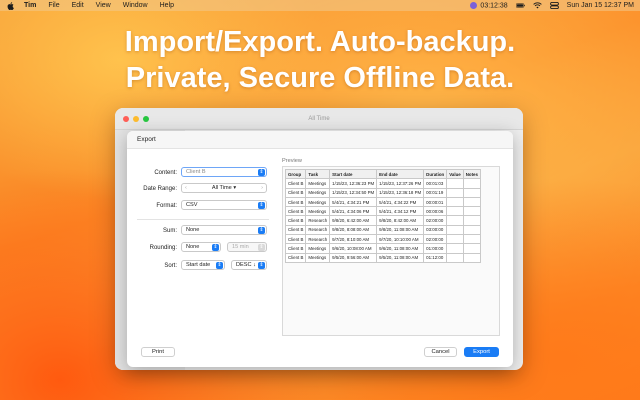 Image resolution: width=640 pixels, height=400 pixels. I want to click on control-center-icon, so click(554, 5).